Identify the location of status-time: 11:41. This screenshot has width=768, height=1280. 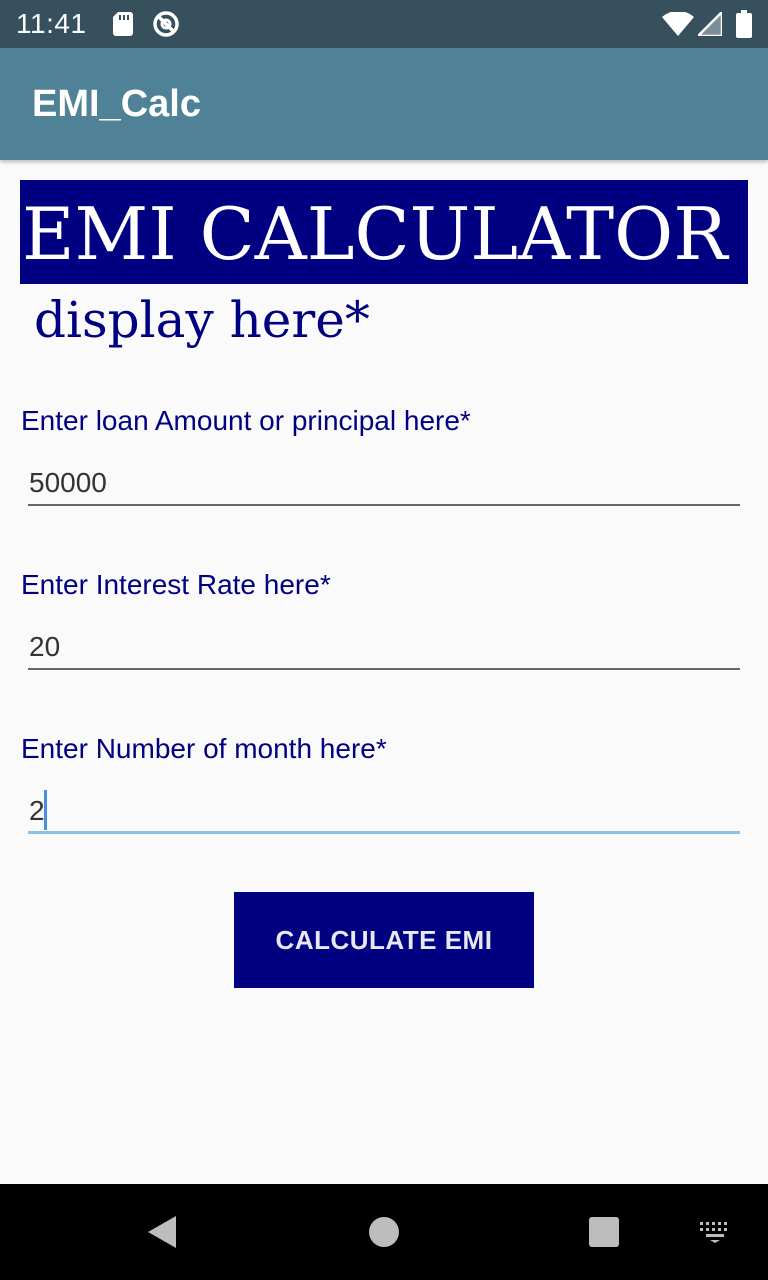
(51, 23).